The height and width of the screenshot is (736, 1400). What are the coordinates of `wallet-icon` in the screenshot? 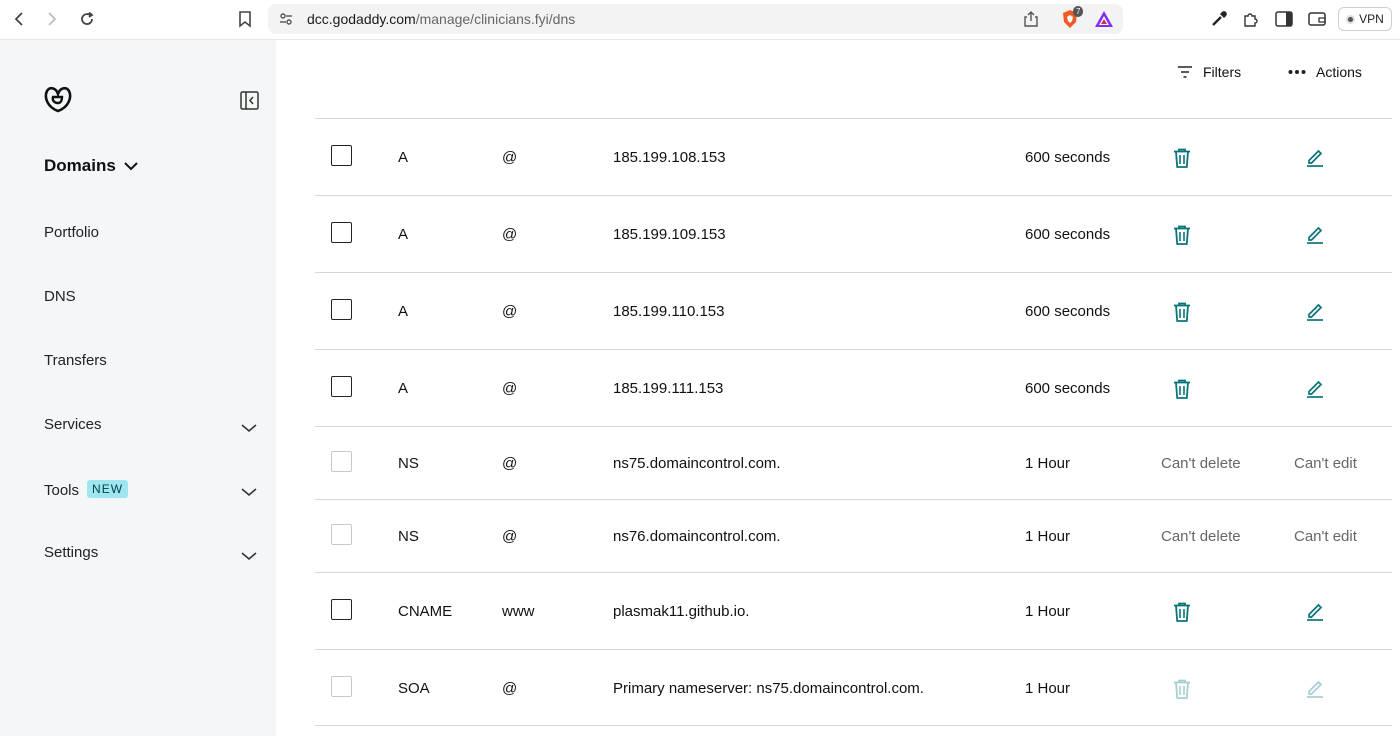 It's located at (1317, 21).